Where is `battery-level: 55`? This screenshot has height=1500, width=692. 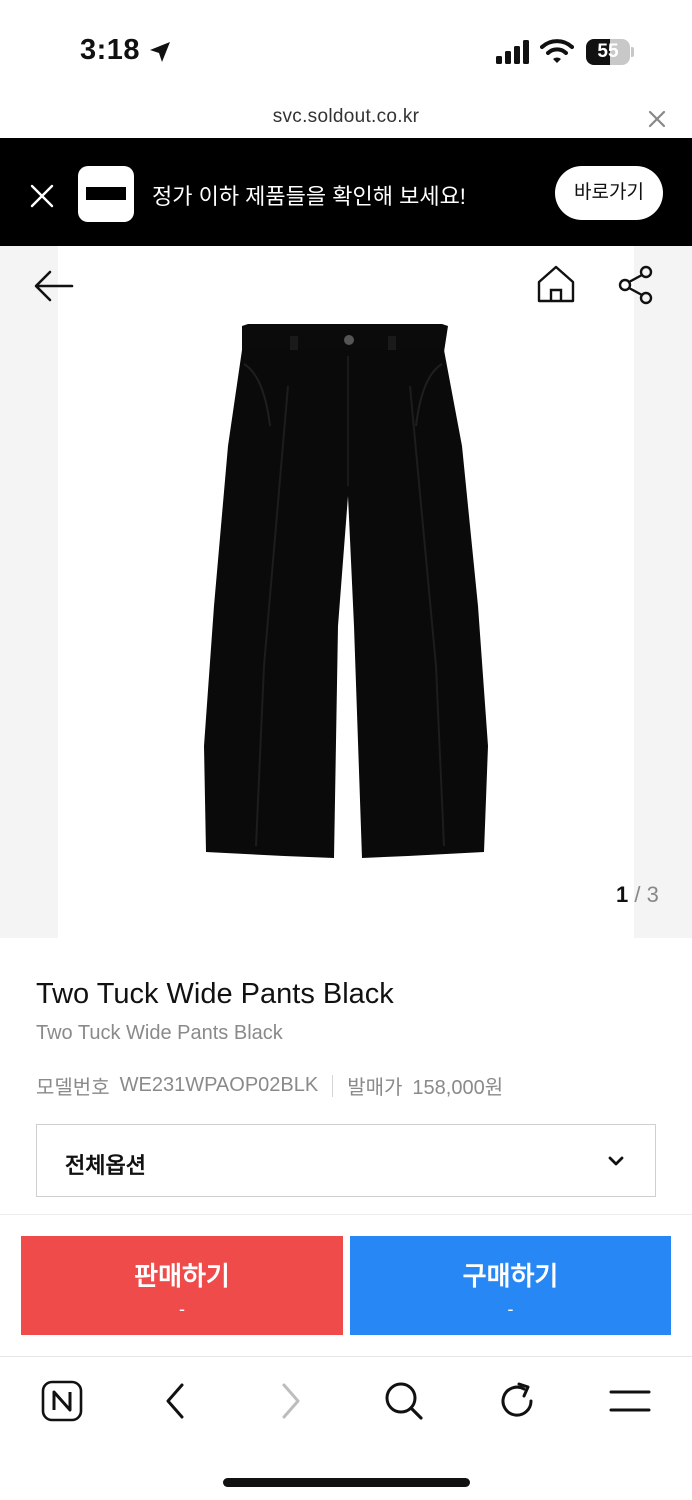
battery-level: 55 is located at coordinates (608, 51).